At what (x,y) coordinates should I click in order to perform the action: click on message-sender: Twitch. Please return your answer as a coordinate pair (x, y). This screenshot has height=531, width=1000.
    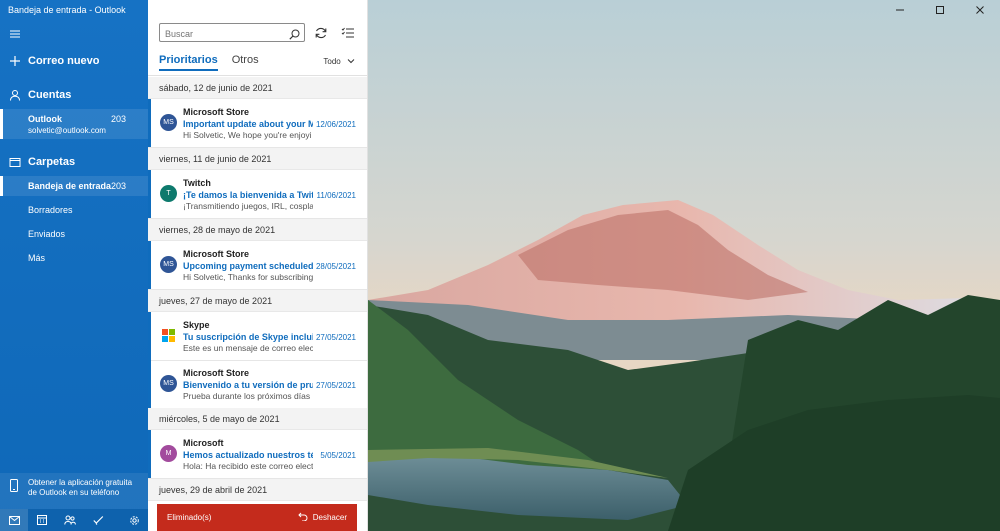
    Looking at the image, I should click on (197, 183).